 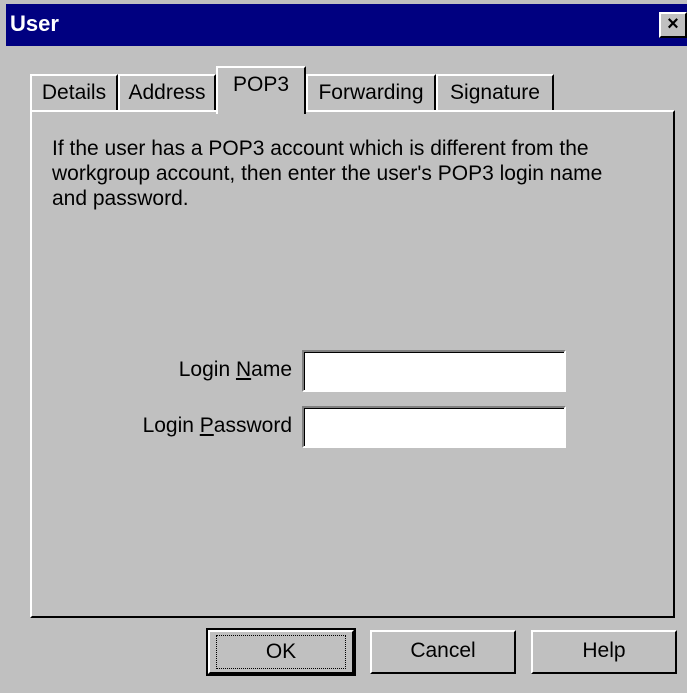 I want to click on ok-button: OK, so click(x=281, y=652).